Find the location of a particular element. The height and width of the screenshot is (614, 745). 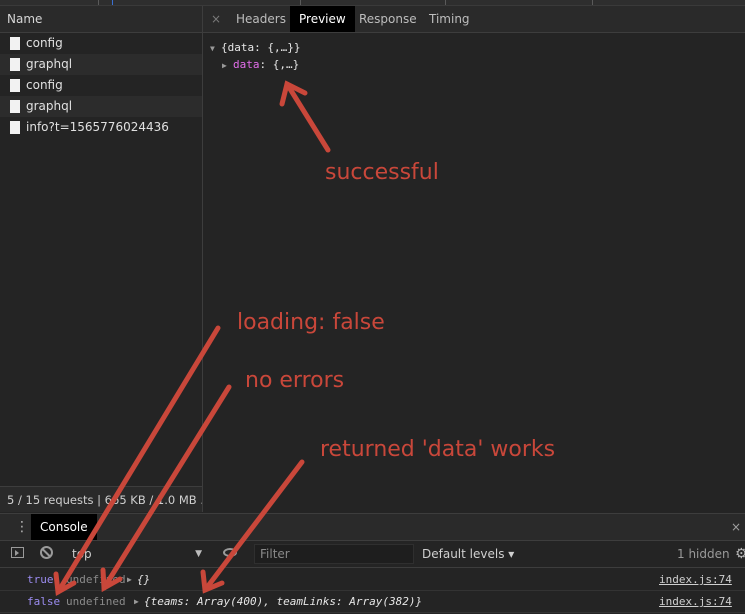

log-levels-dropdown: Default levels ▾ is located at coordinates (468, 554).